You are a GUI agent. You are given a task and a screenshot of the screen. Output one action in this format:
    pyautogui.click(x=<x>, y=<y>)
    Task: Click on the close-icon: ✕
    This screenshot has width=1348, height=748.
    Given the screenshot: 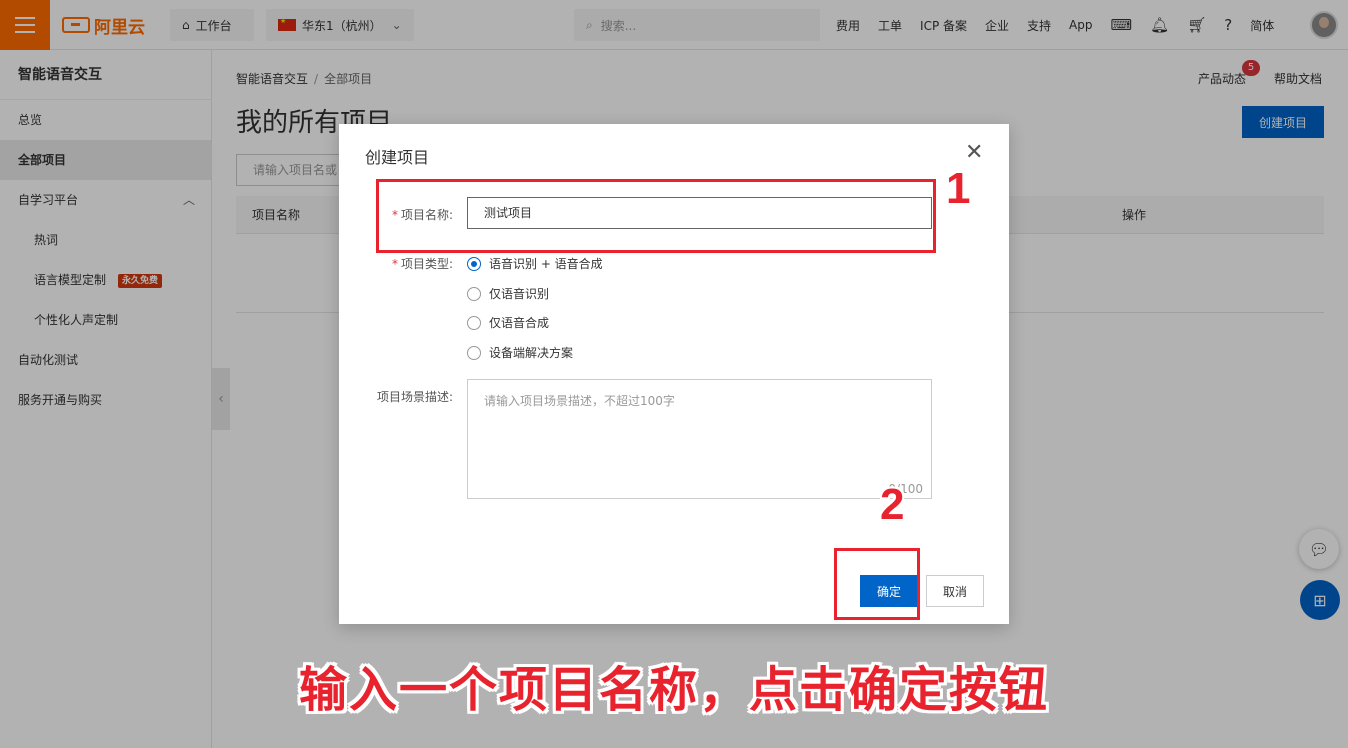 What is the action you would take?
    pyautogui.click(x=974, y=153)
    